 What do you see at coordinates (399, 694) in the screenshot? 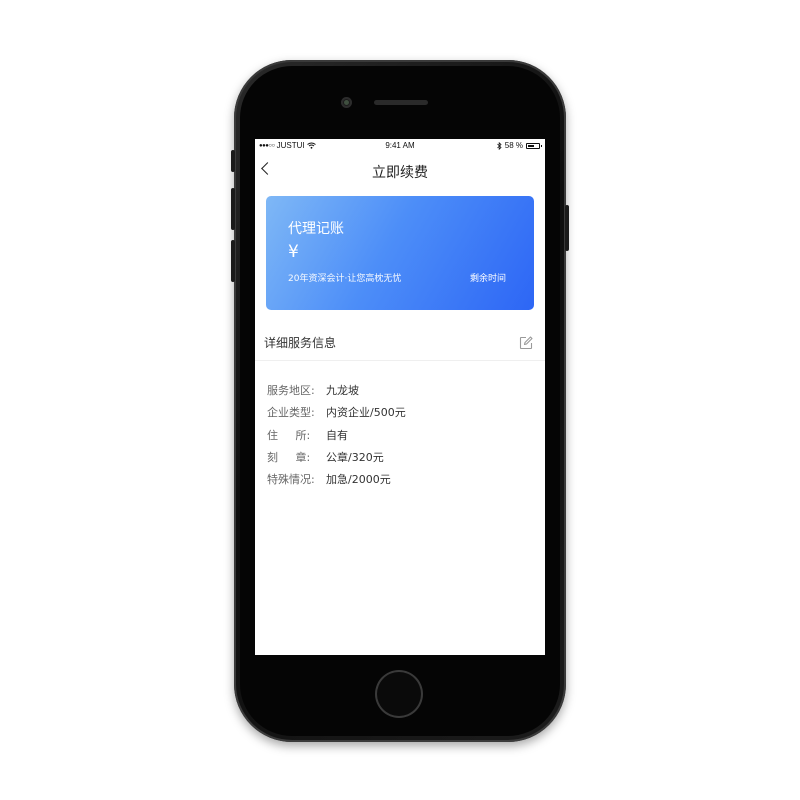
I see `home-button` at bounding box center [399, 694].